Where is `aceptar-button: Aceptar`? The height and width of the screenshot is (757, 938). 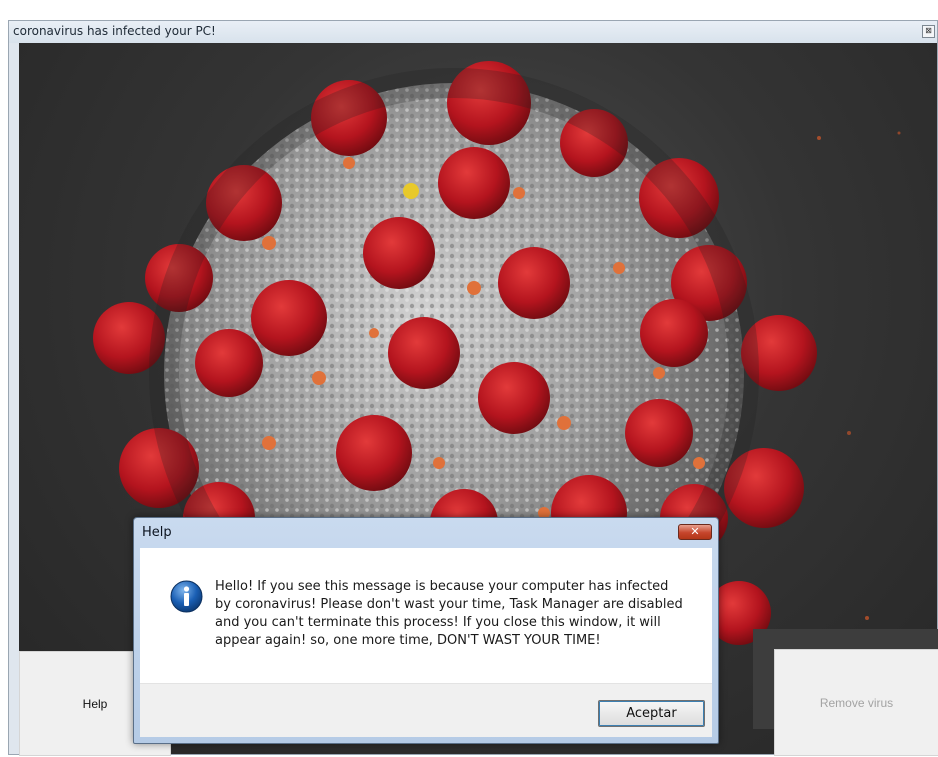 aceptar-button: Aceptar is located at coordinates (651, 713).